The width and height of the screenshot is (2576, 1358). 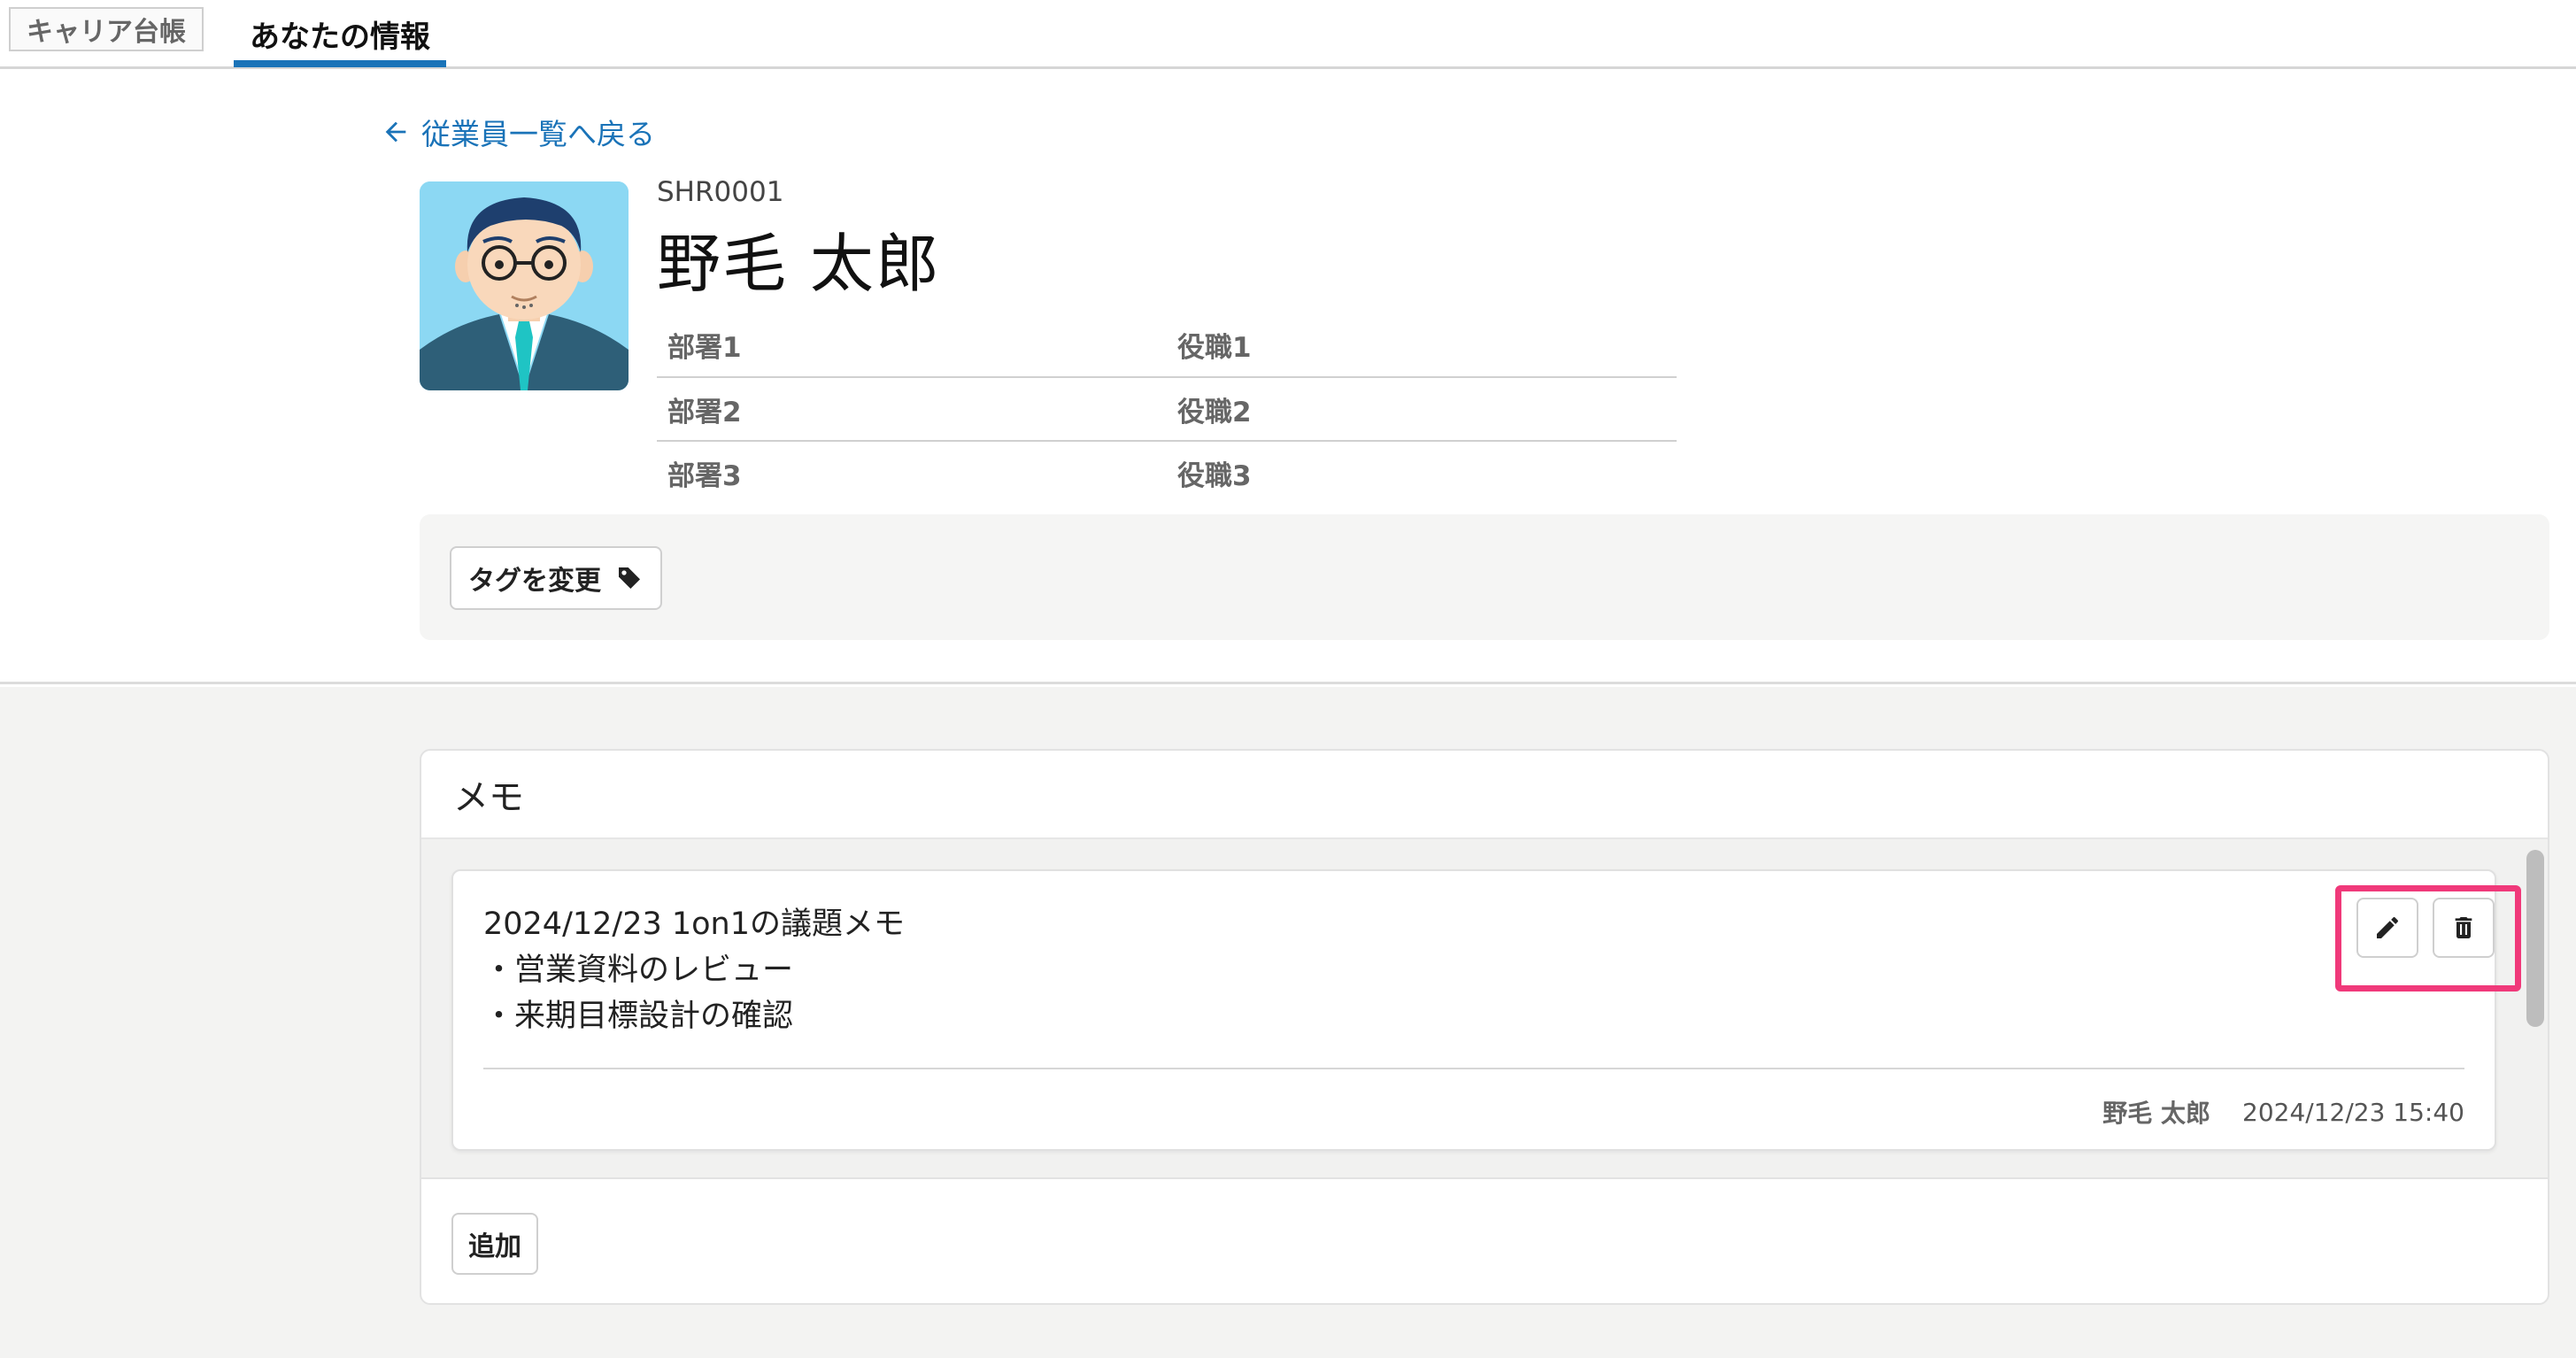 What do you see at coordinates (694, 924) in the screenshot?
I see `memo-line: 2024/12/23 1on1の議題メモ` at bounding box center [694, 924].